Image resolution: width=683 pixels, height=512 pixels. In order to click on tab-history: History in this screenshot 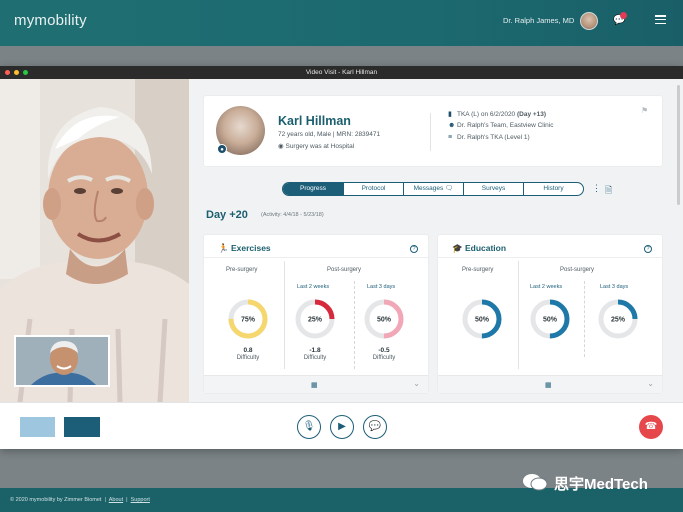, I will do `click(553, 189)`.